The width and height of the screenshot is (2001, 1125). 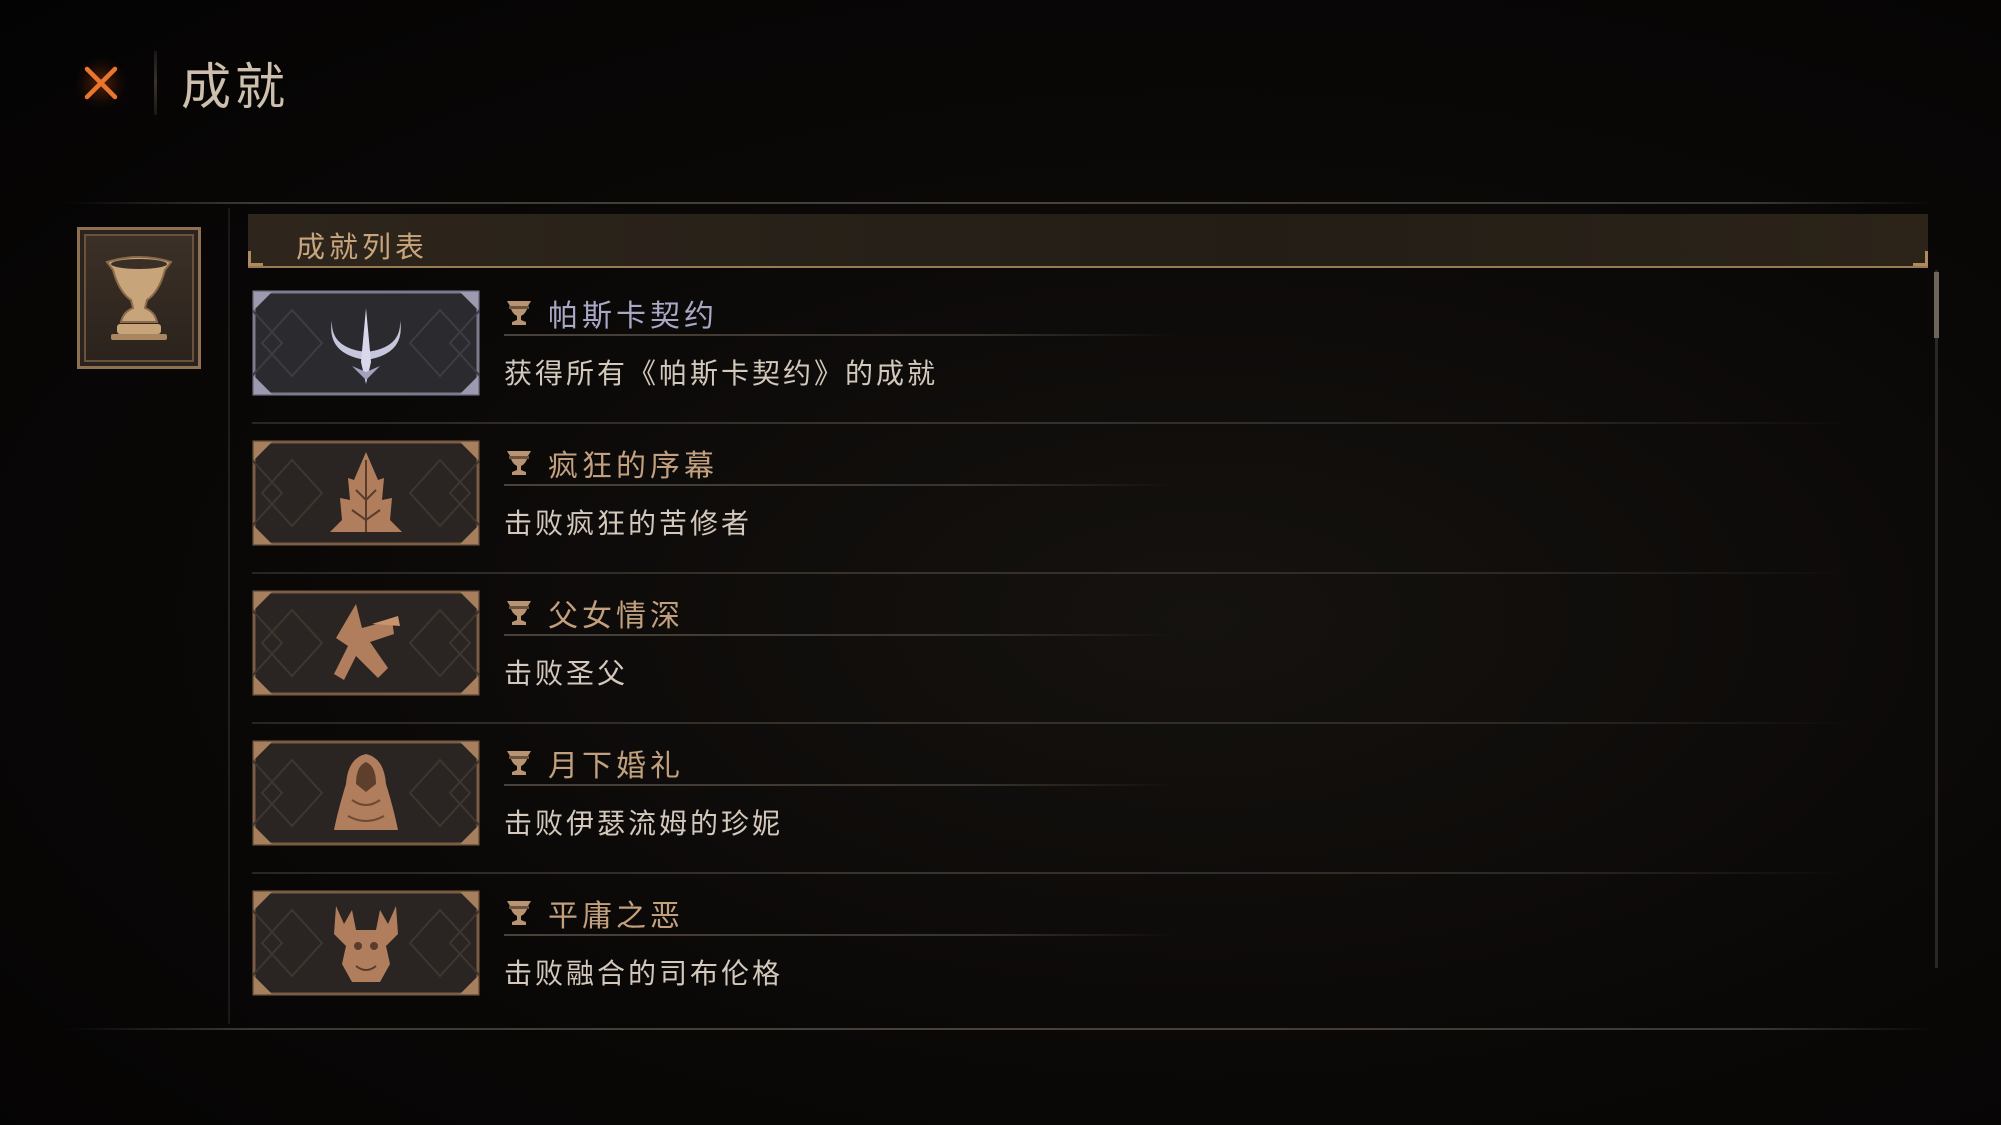 I want to click on close-button, so click(x=101, y=83).